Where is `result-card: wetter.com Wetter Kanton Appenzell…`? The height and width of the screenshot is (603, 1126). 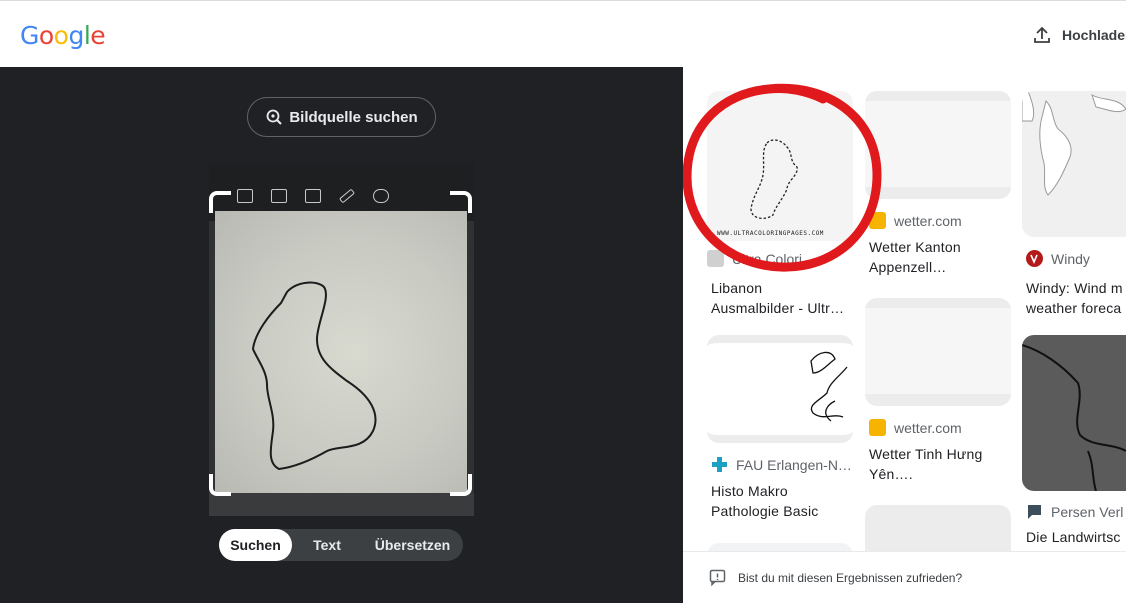
result-card: wetter.com Wetter Kanton Appenzell… is located at coordinates (938, 187).